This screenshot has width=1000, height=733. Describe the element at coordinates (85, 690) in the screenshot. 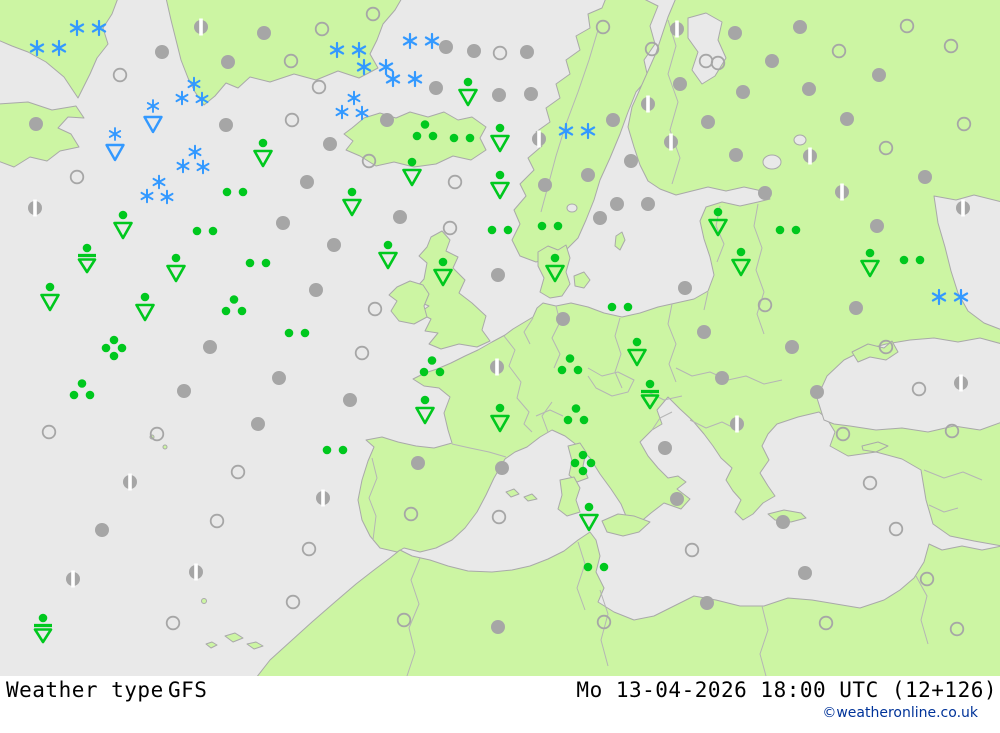

I see `map-title: Weather type` at that location.